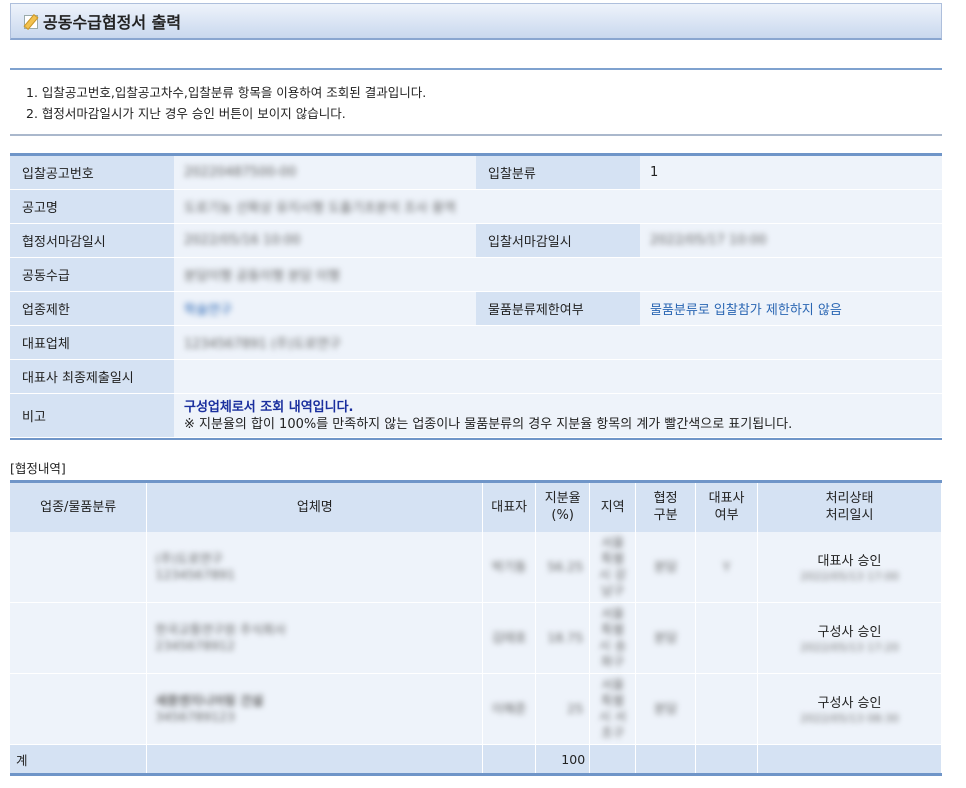 The width and height of the screenshot is (966, 788). What do you see at coordinates (476, 759) in the screenshot?
I see `total-row: 계 100` at bounding box center [476, 759].